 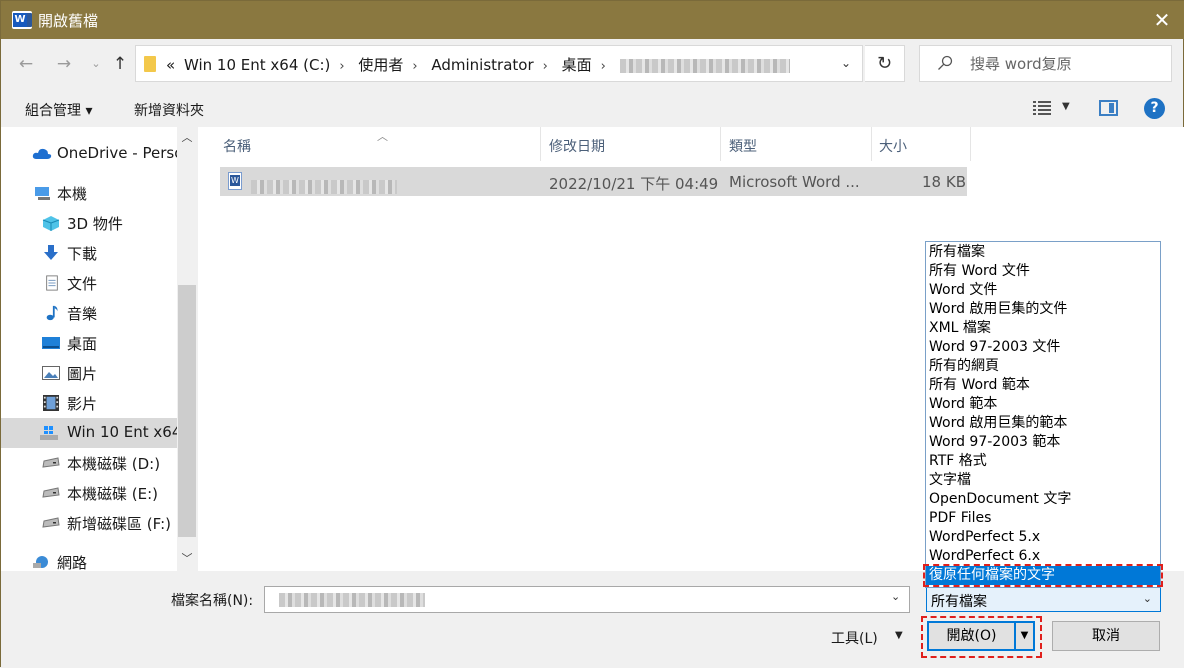 What do you see at coordinates (1043, 366) in the screenshot?
I see `filetype-option: 所有的網頁` at bounding box center [1043, 366].